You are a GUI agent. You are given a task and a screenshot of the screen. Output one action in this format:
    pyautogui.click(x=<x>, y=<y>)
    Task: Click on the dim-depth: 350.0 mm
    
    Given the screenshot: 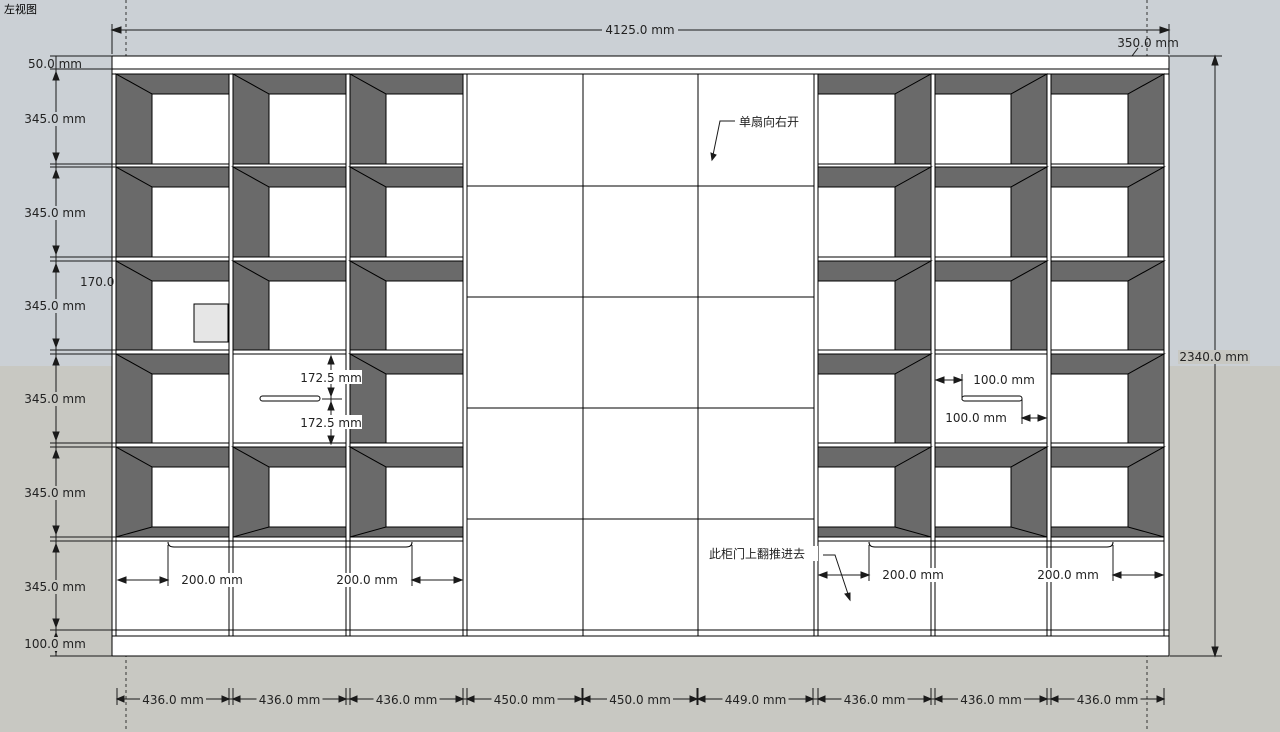 What is the action you would take?
    pyautogui.click(x=1148, y=43)
    